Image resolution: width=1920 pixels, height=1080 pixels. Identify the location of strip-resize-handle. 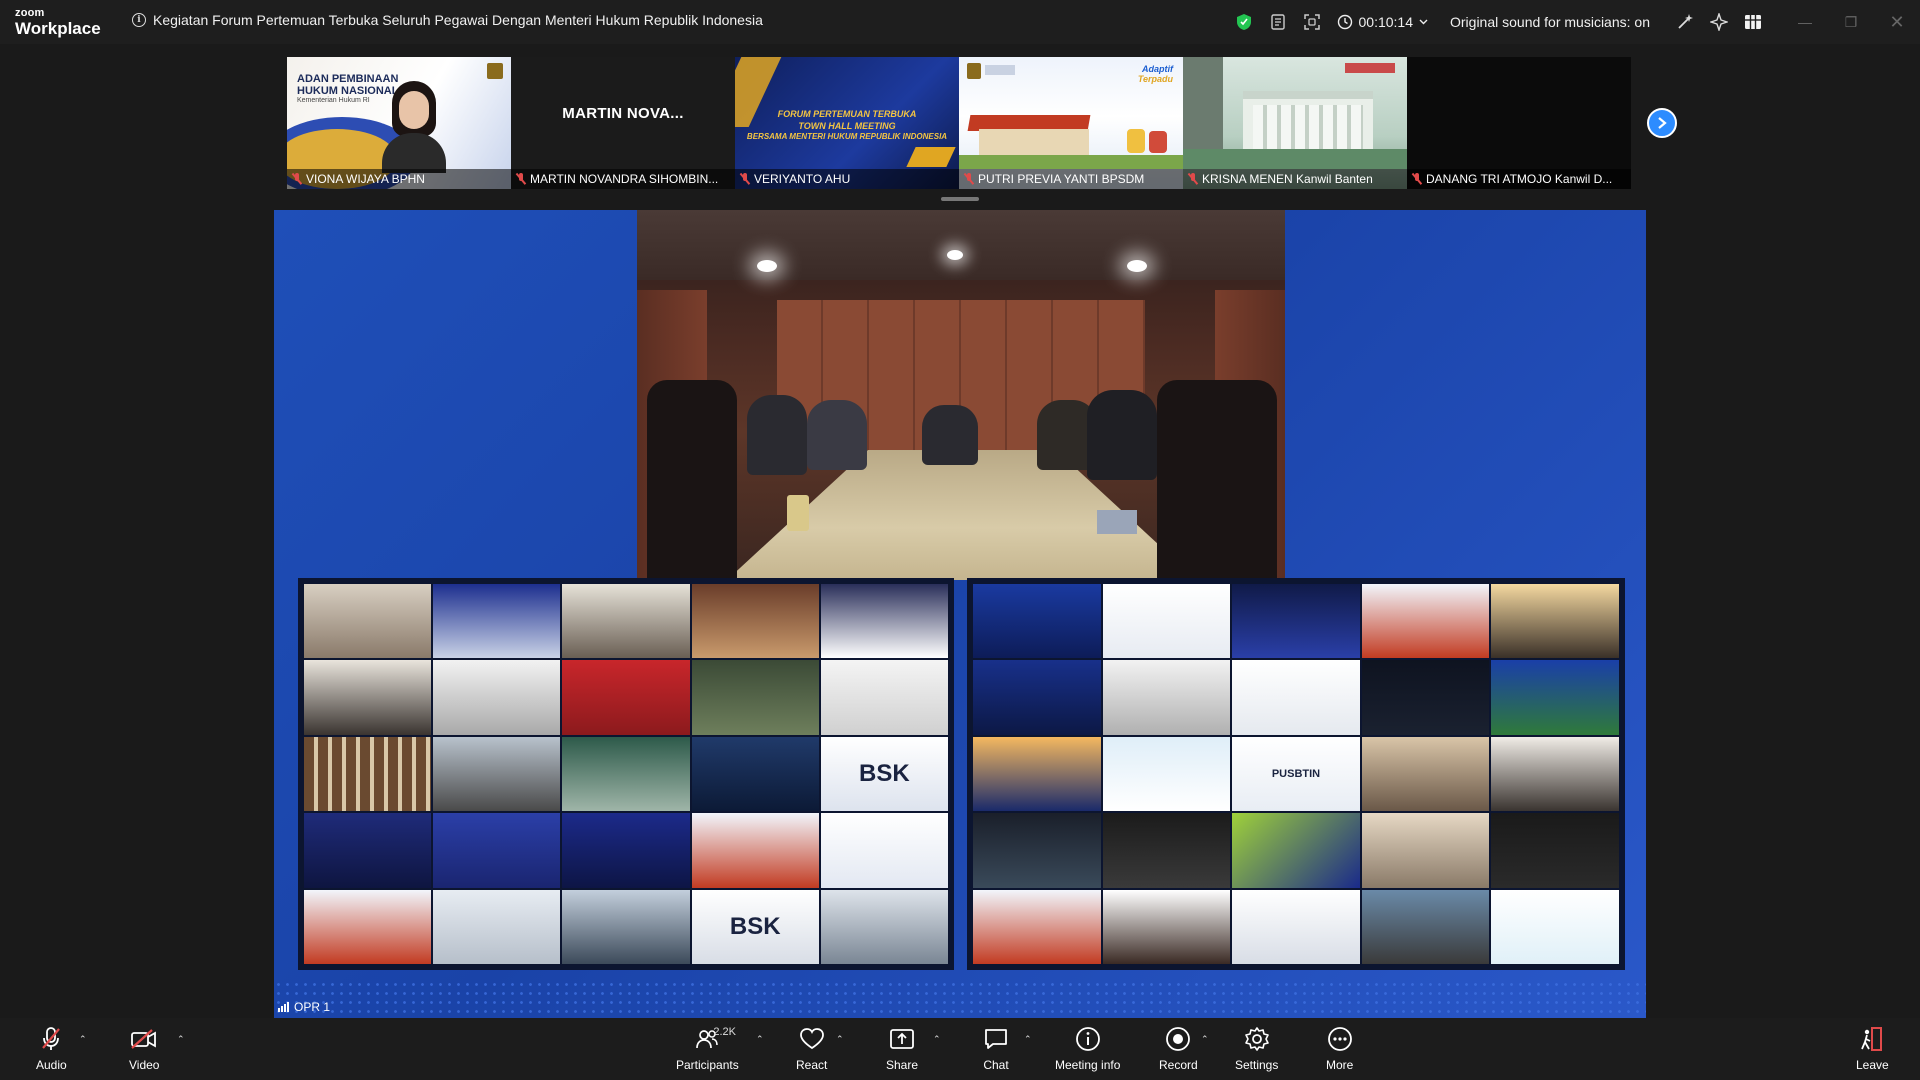
(960, 199).